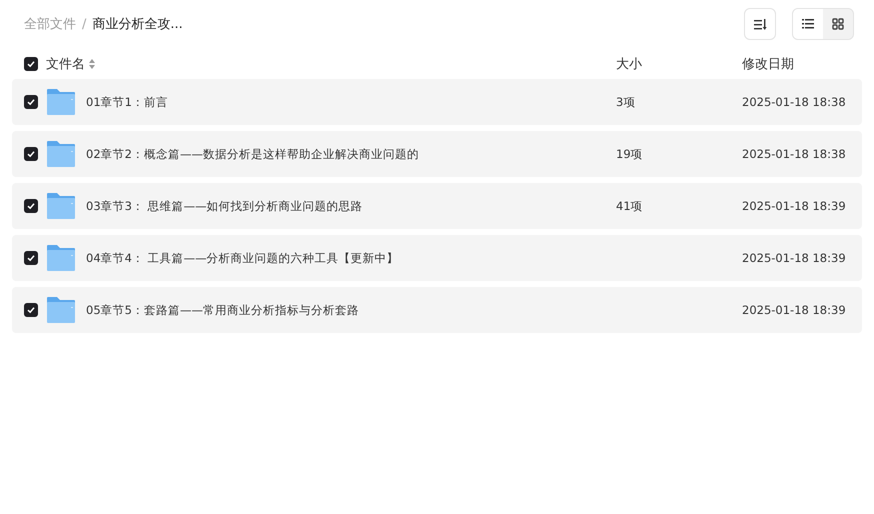  What do you see at coordinates (351, 206) in the screenshot?
I see `file-name: 03章节3： 思维篇——如何找到分析商业问题的思路` at bounding box center [351, 206].